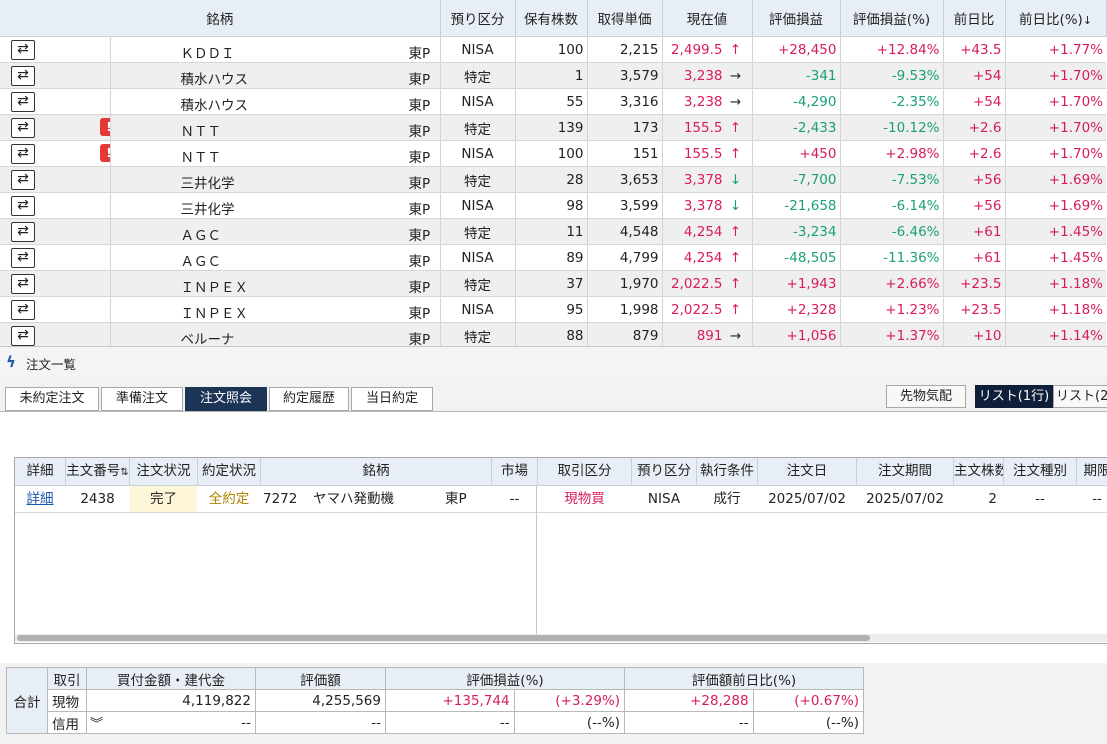  I want to click on list-1row-button: リスト(1行), so click(1014, 396).